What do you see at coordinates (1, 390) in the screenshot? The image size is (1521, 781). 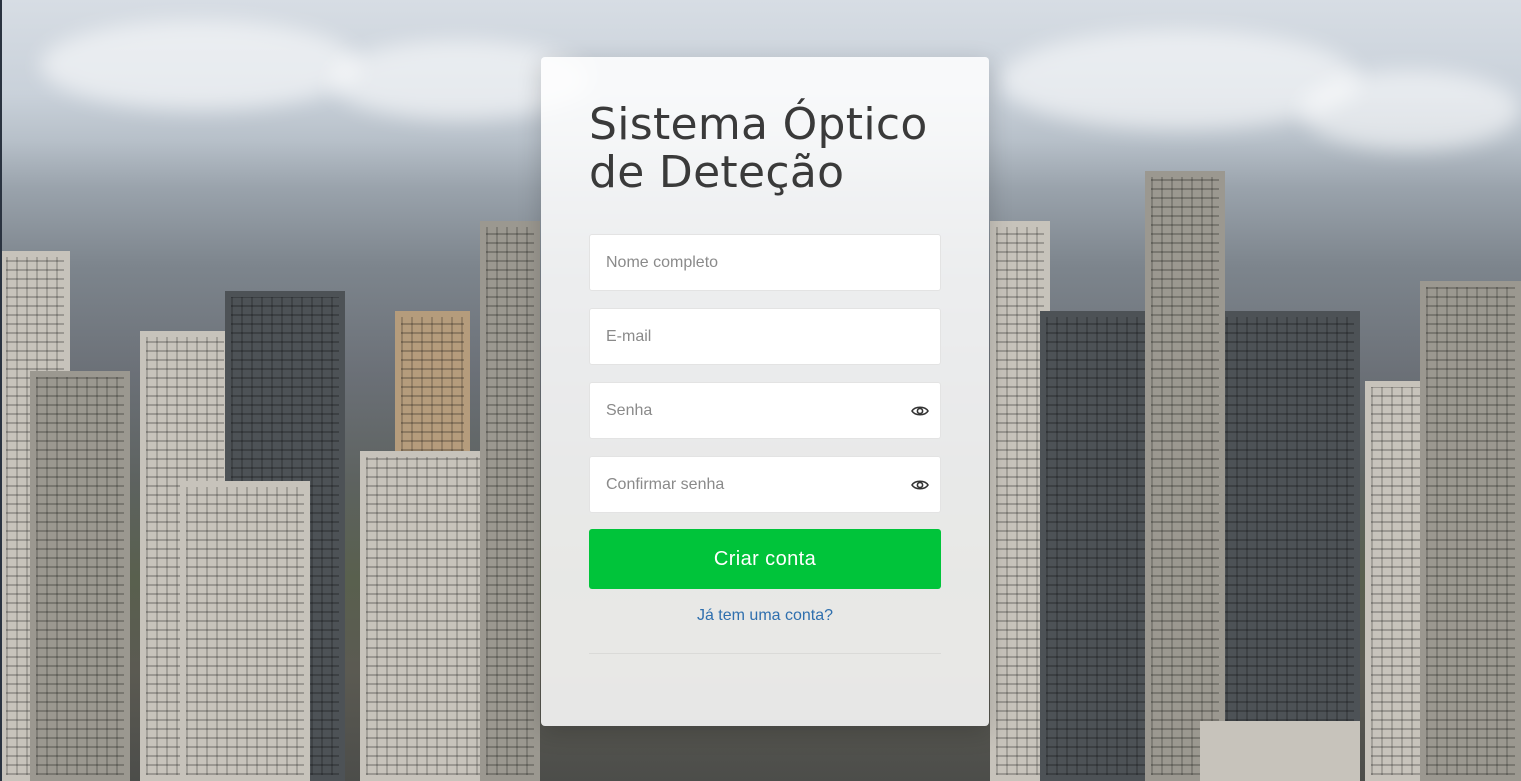 I see `left-edge` at bounding box center [1, 390].